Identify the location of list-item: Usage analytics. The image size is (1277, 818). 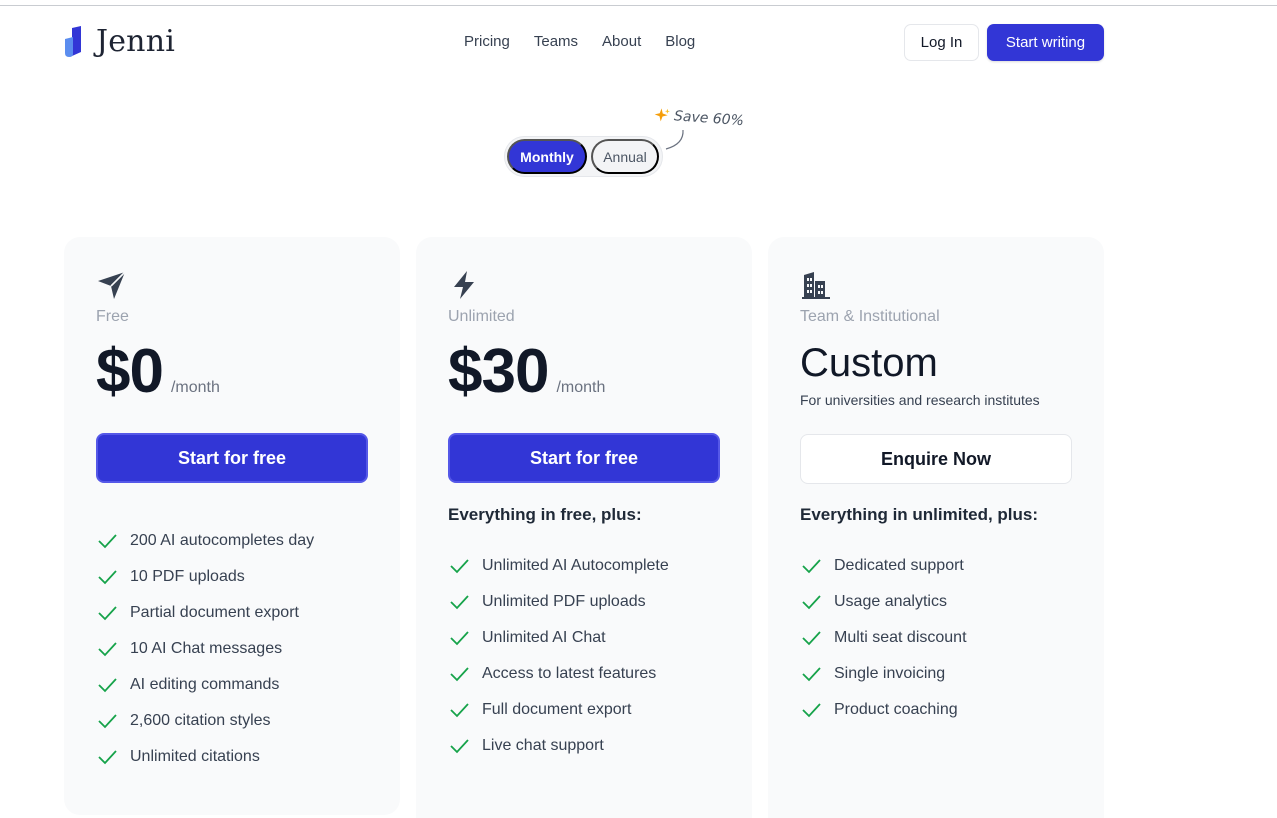
(883, 602).